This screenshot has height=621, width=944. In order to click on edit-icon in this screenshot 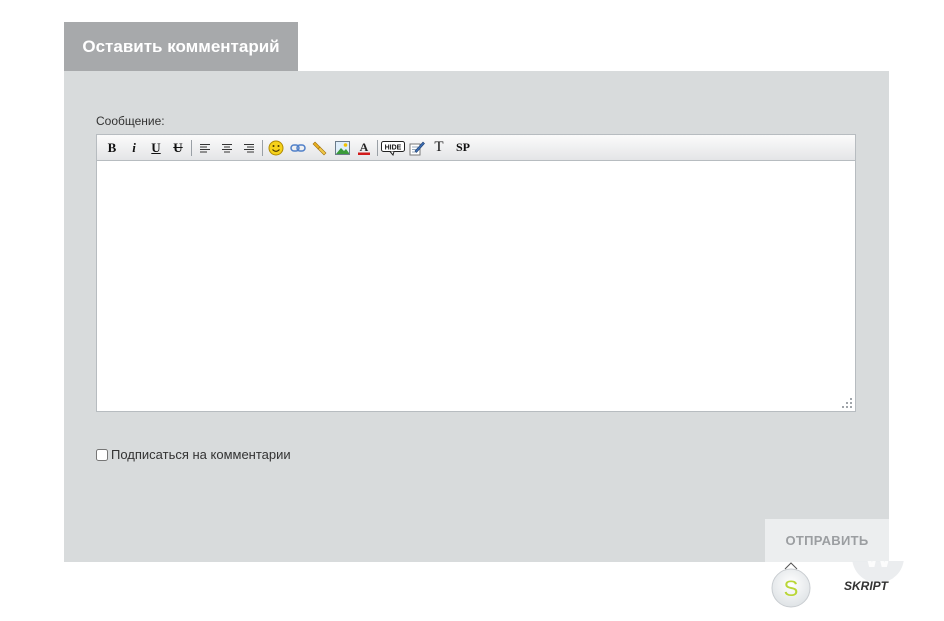, I will do `click(417, 148)`.